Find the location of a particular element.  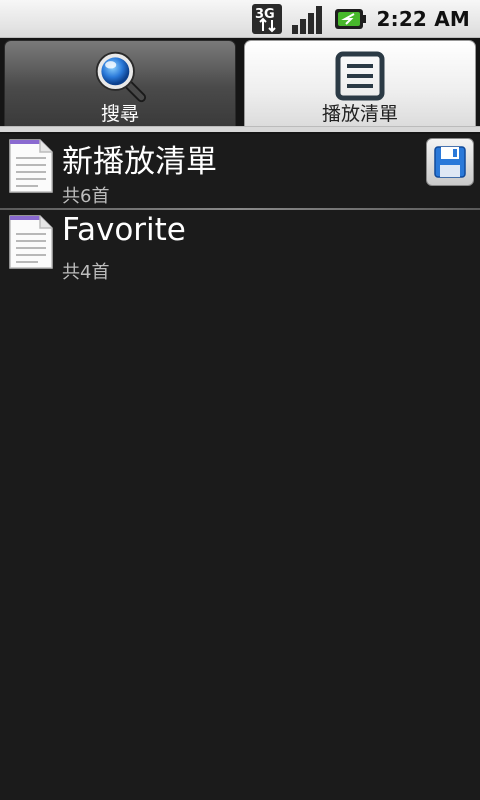

playlist-count: 共4首 is located at coordinates (86, 272).